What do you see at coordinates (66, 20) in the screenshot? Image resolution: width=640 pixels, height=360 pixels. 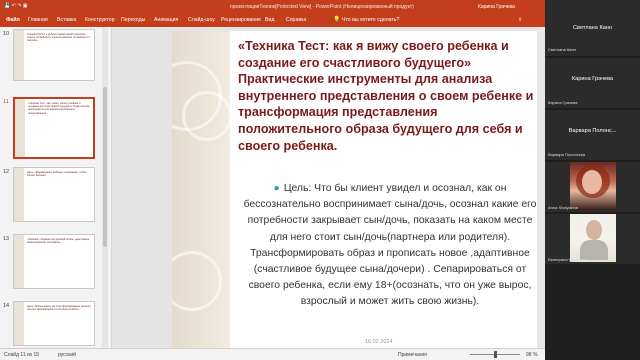 I see `tab-insert: Вставка` at bounding box center [66, 20].